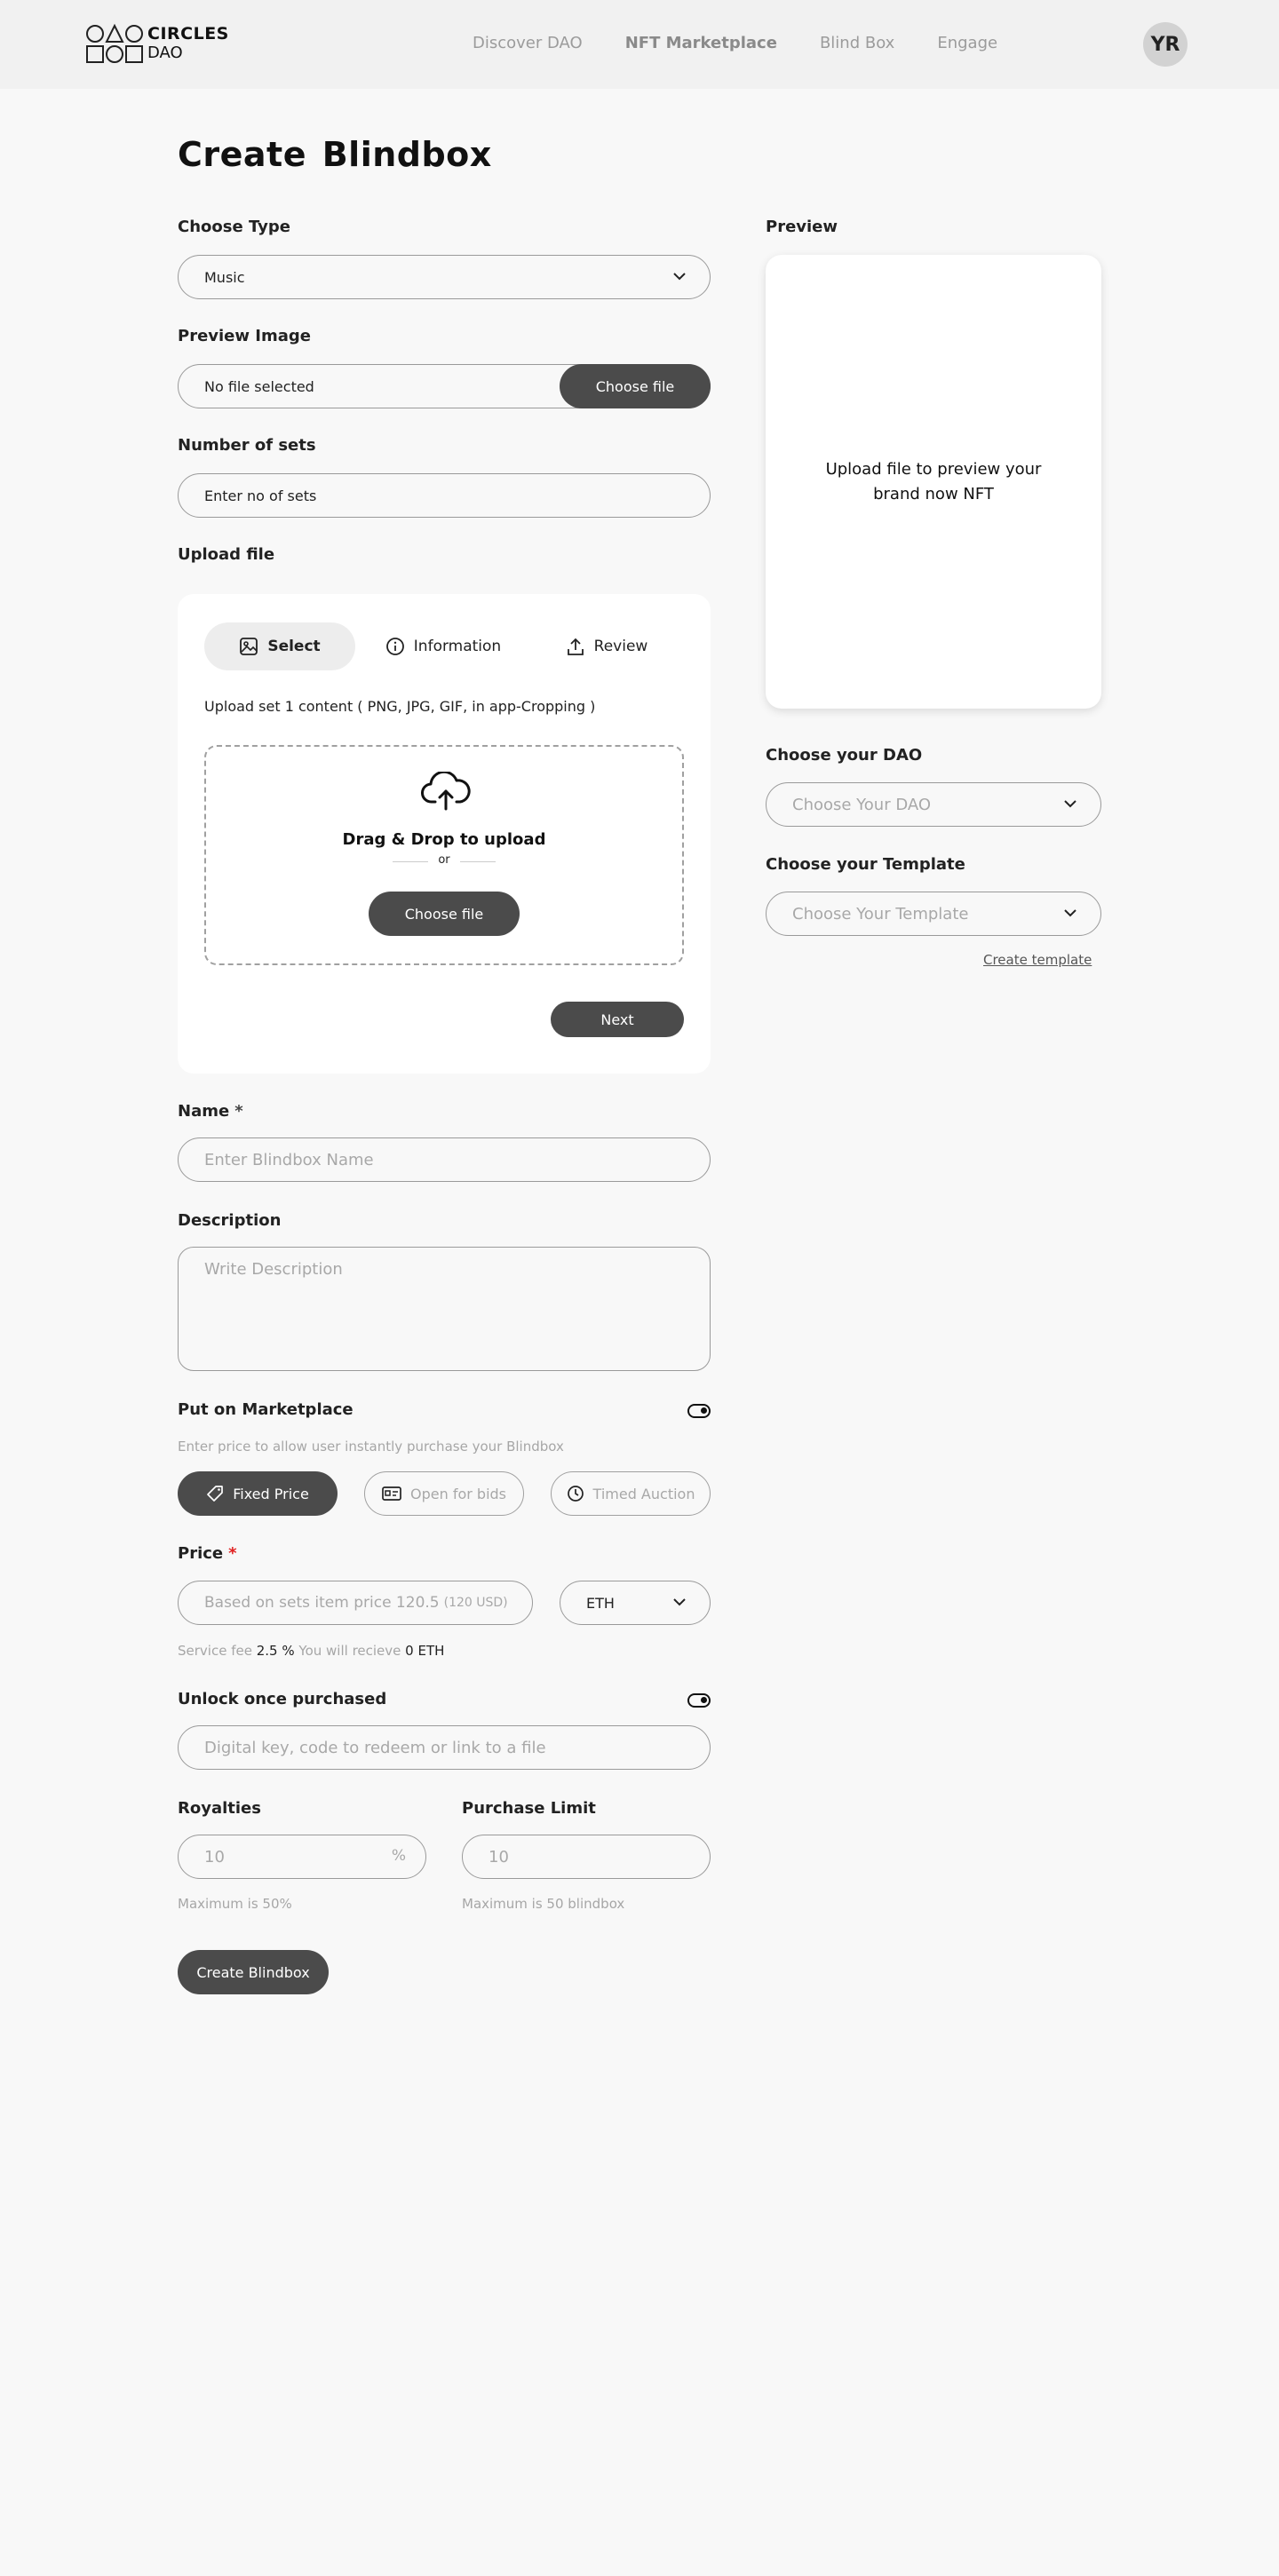  I want to click on tab-review-label: Review, so click(620, 647).